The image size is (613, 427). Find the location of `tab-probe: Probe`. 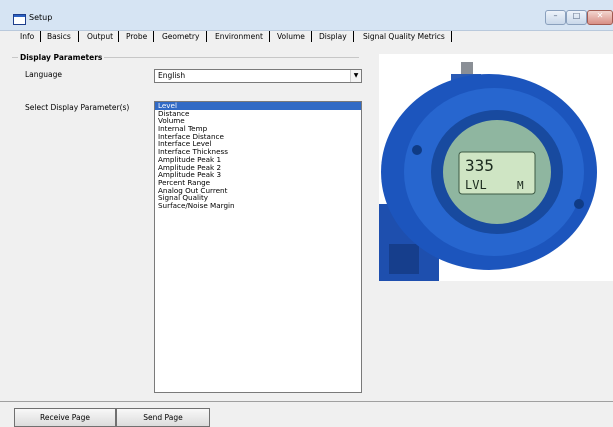

tab-probe: Probe is located at coordinates (136, 36).